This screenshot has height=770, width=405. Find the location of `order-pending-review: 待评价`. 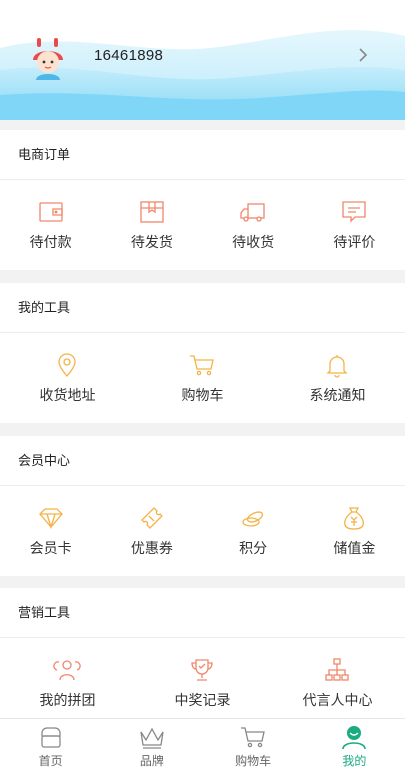

order-pending-review: 待评价 is located at coordinates (354, 225).